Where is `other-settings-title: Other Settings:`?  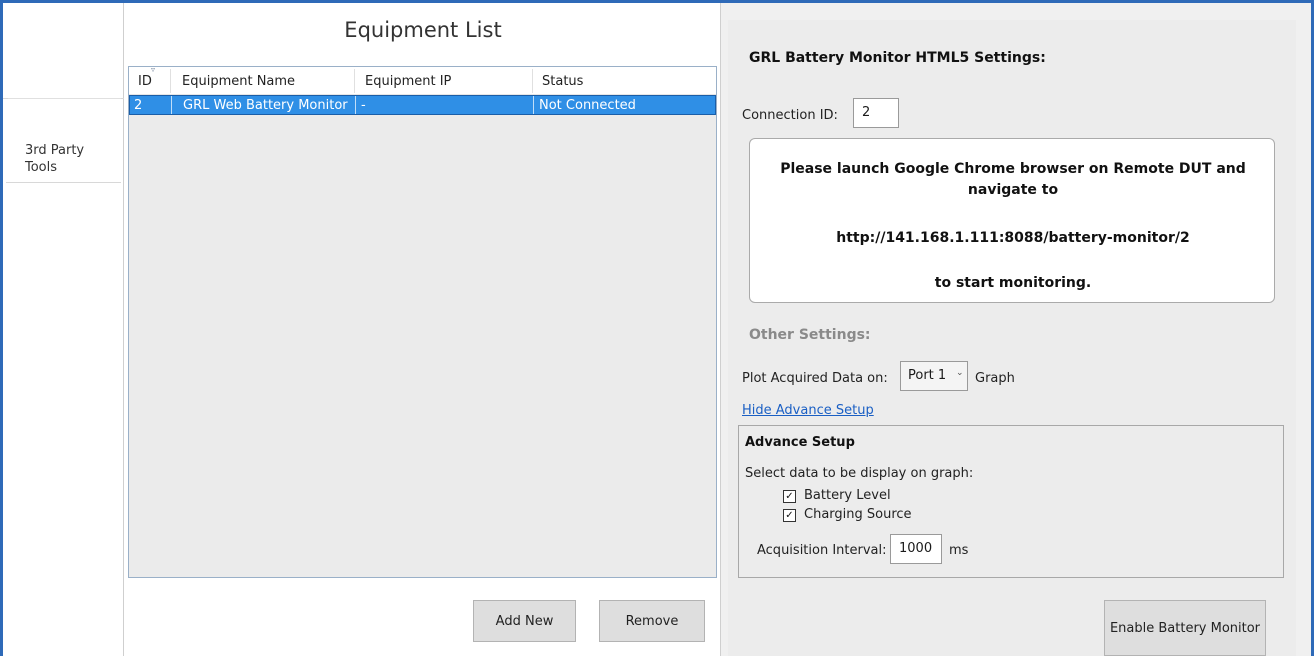 other-settings-title: Other Settings: is located at coordinates (810, 335).